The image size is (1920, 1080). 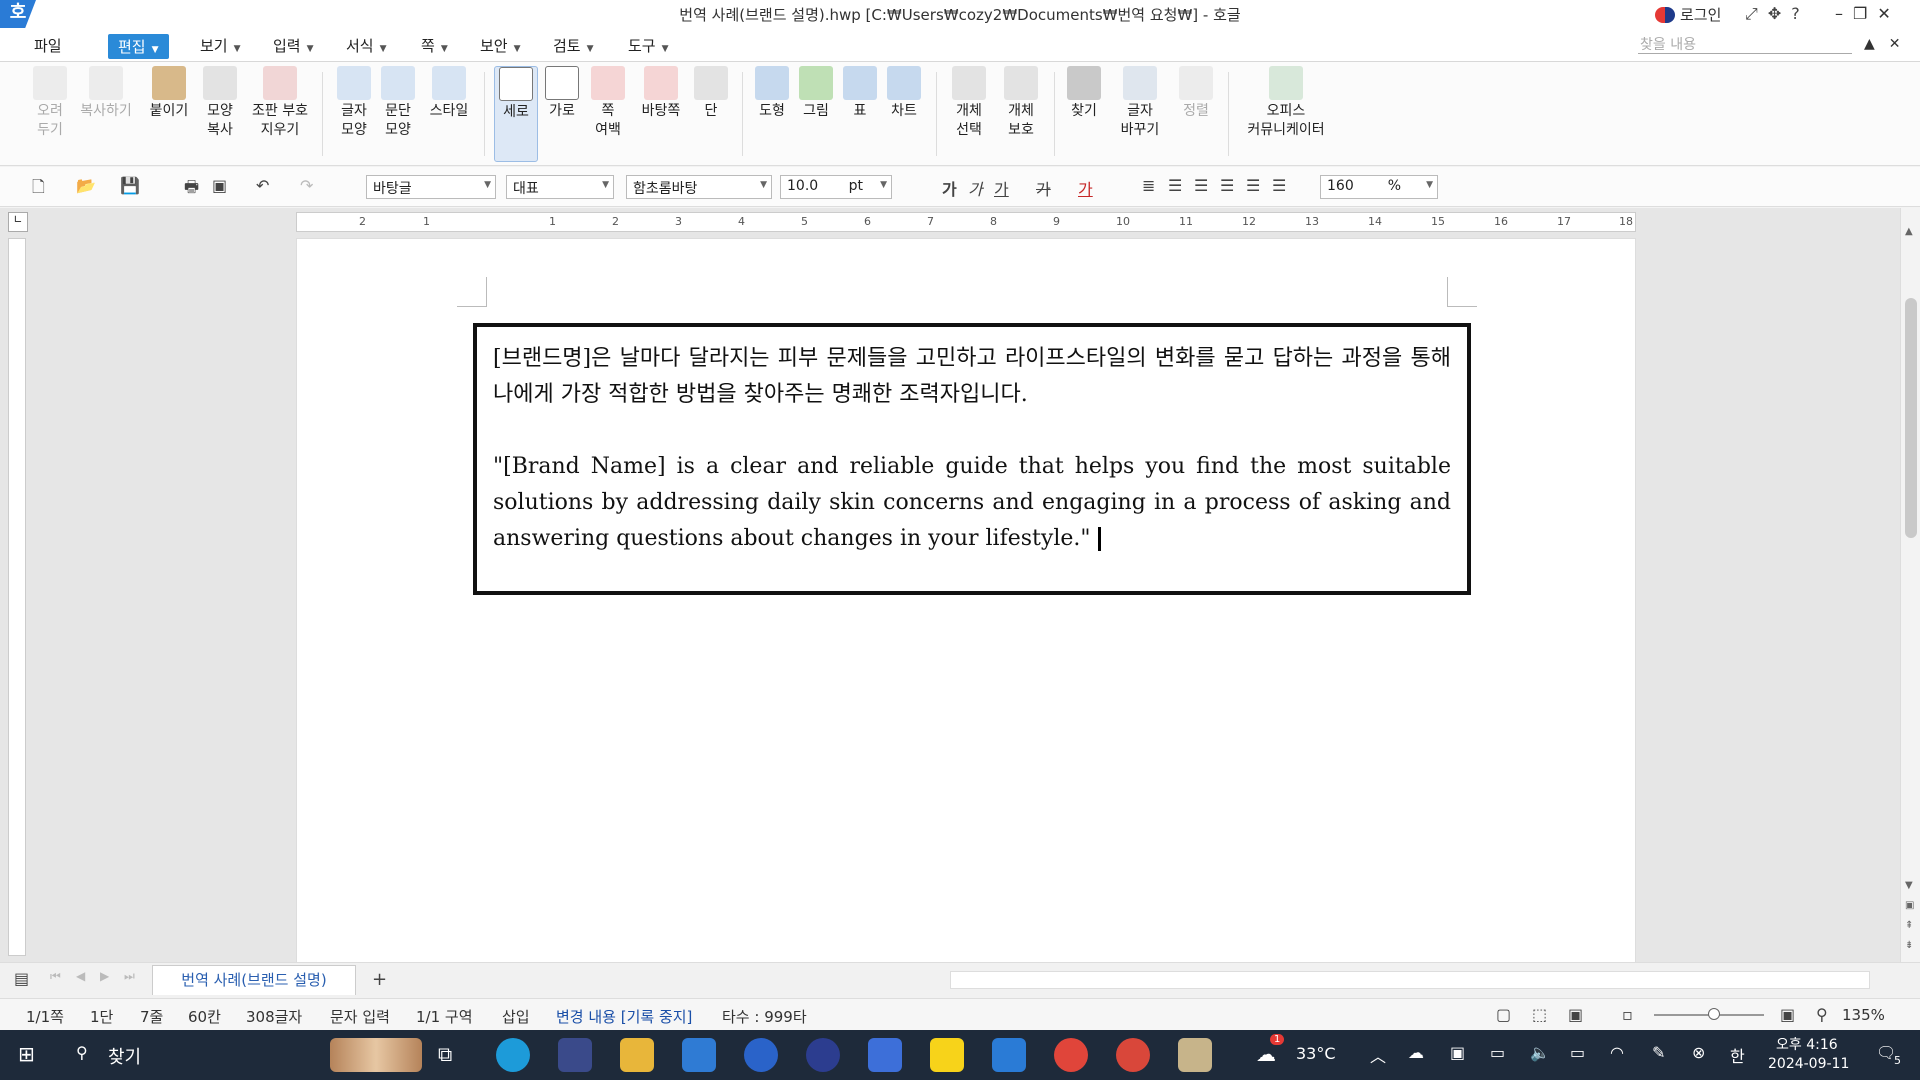 What do you see at coordinates (1698, 1052) in the screenshot?
I see `close-circle-icon: ⊗` at bounding box center [1698, 1052].